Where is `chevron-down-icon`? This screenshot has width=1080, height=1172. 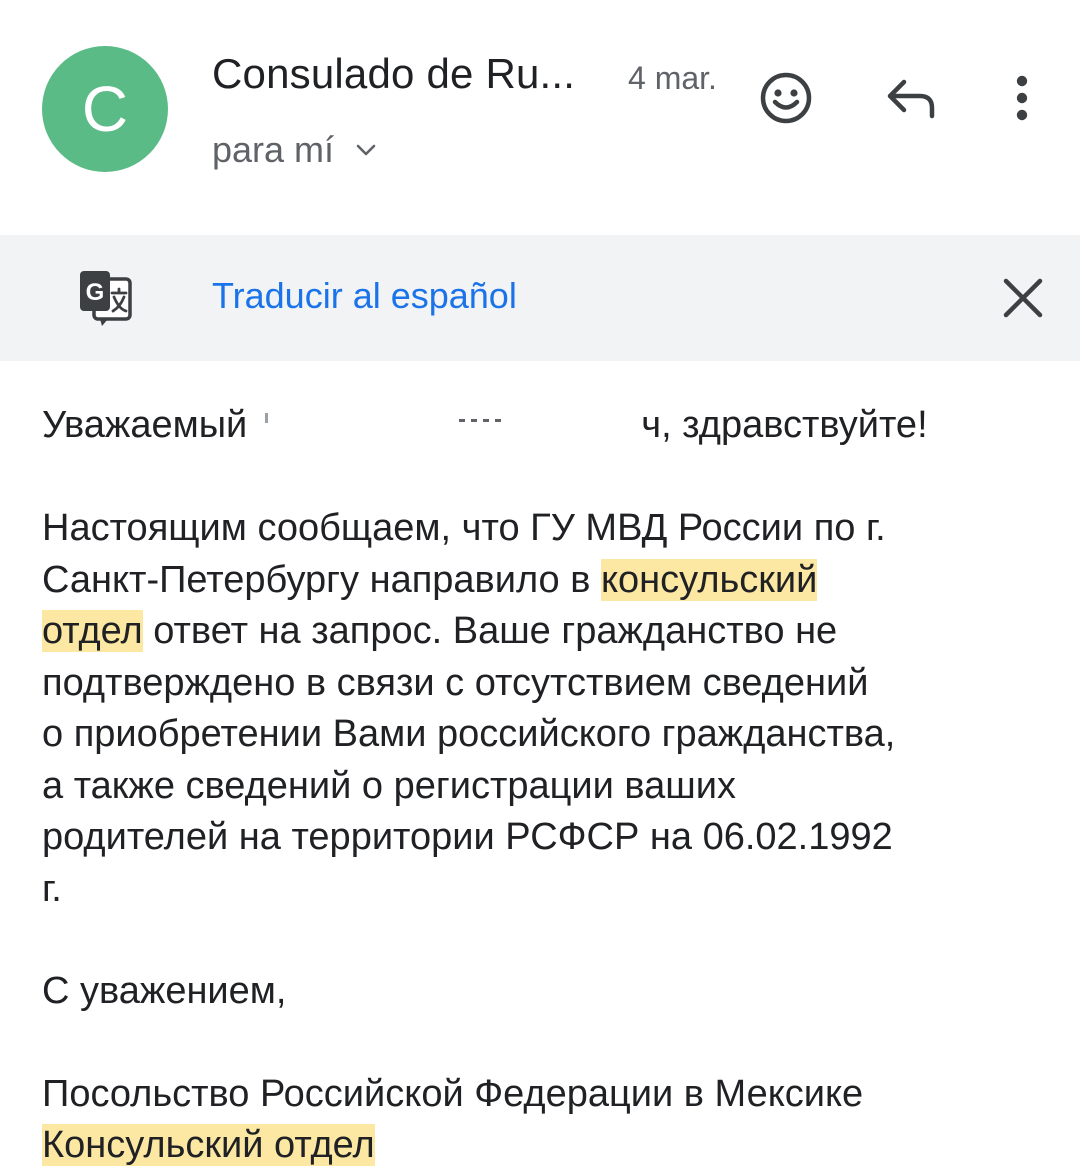 chevron-down-icon is located at coordinates (366, 150).